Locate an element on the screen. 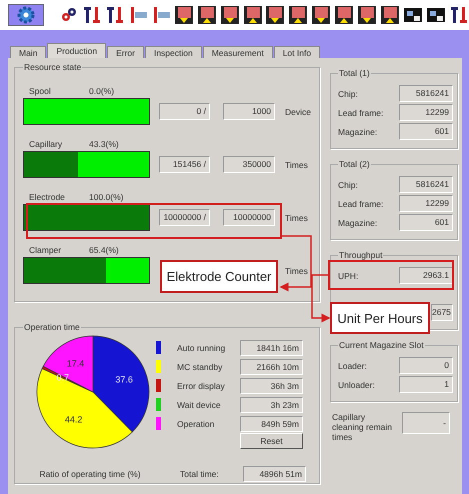  value-field: - is located at coordinates (426, 423).